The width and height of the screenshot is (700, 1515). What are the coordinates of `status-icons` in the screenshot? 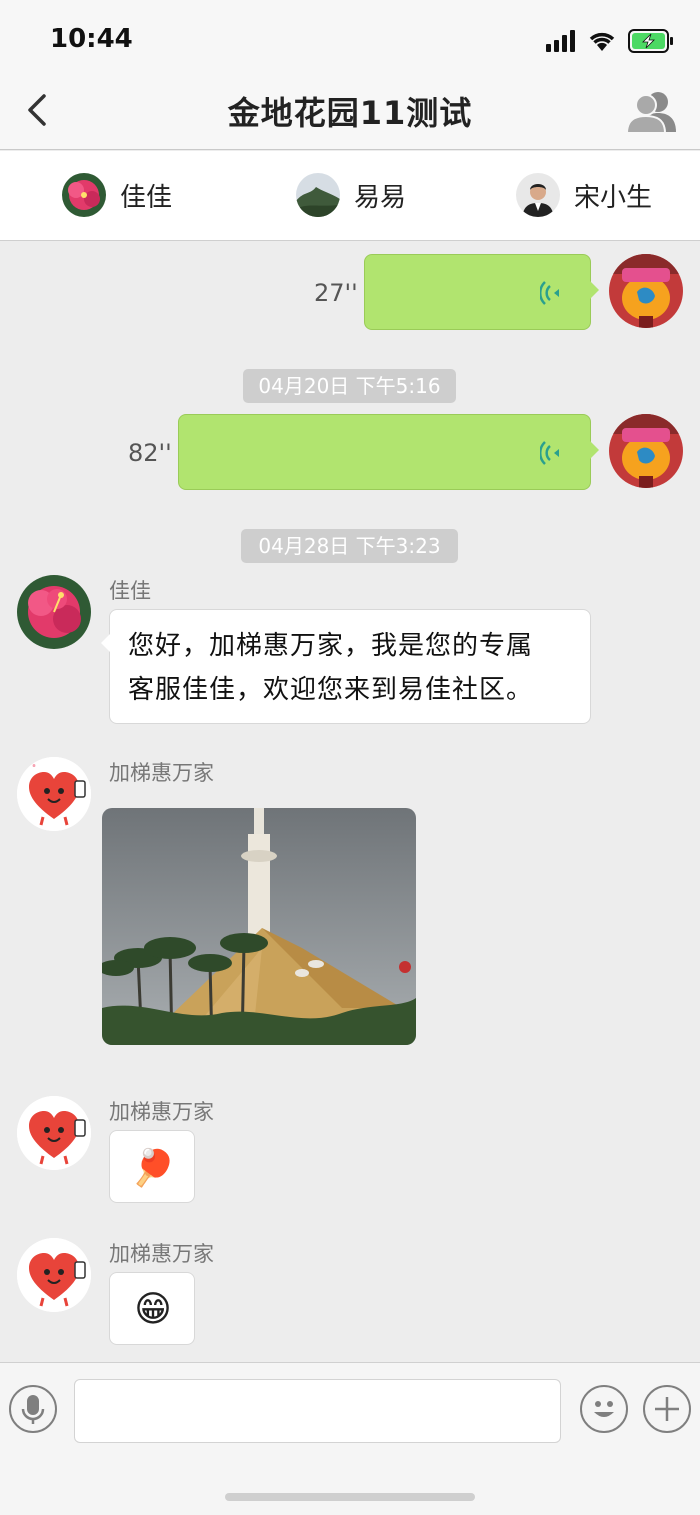 It's located at (610, 41).